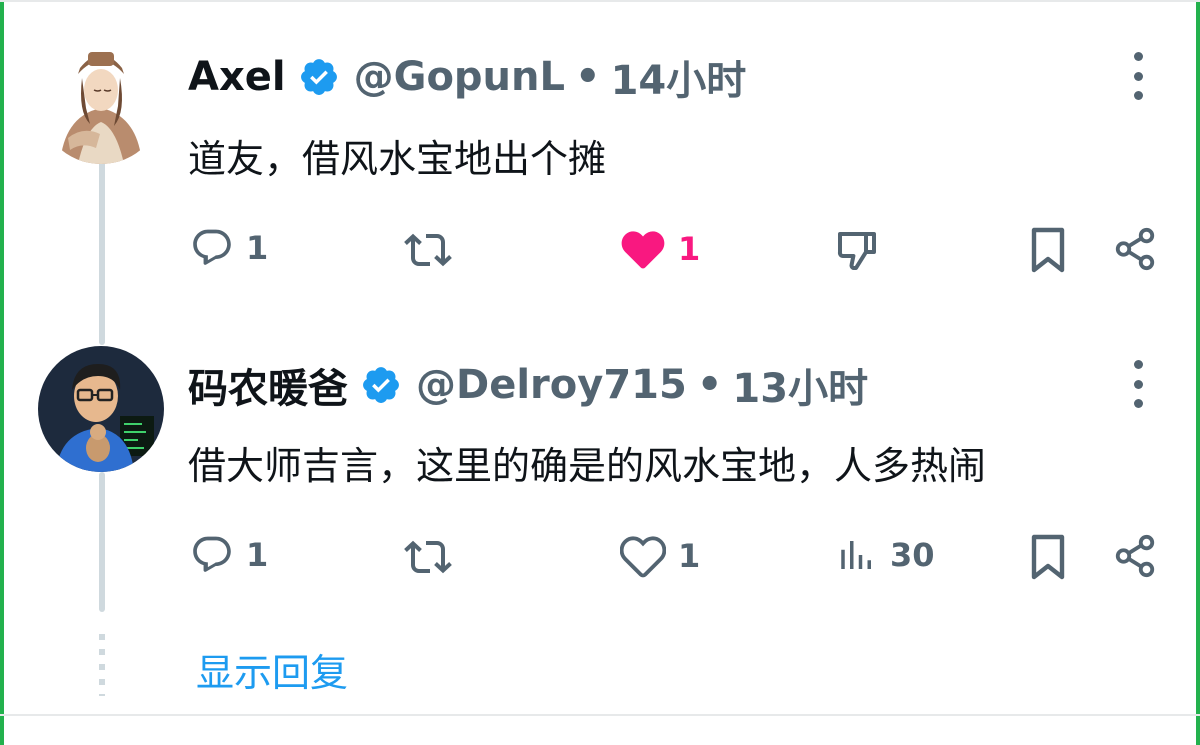 This screenshot has width=1200, height=745. Describe the element at coordinates (587, 466) in the screenshot. I see `tweet-text: 借大师吉言，这里的确是的风水宝地，人多热闹` at that location.